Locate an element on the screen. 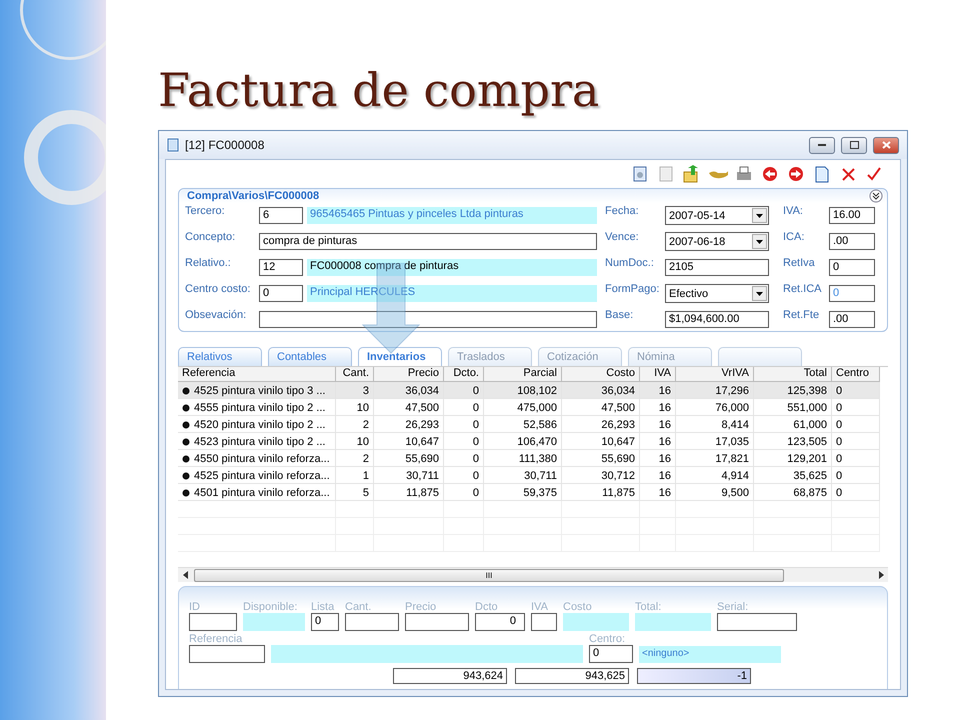 This screenshot has width=960, height=720. table-cell: 111,380 is located at coordinates (523, 458).